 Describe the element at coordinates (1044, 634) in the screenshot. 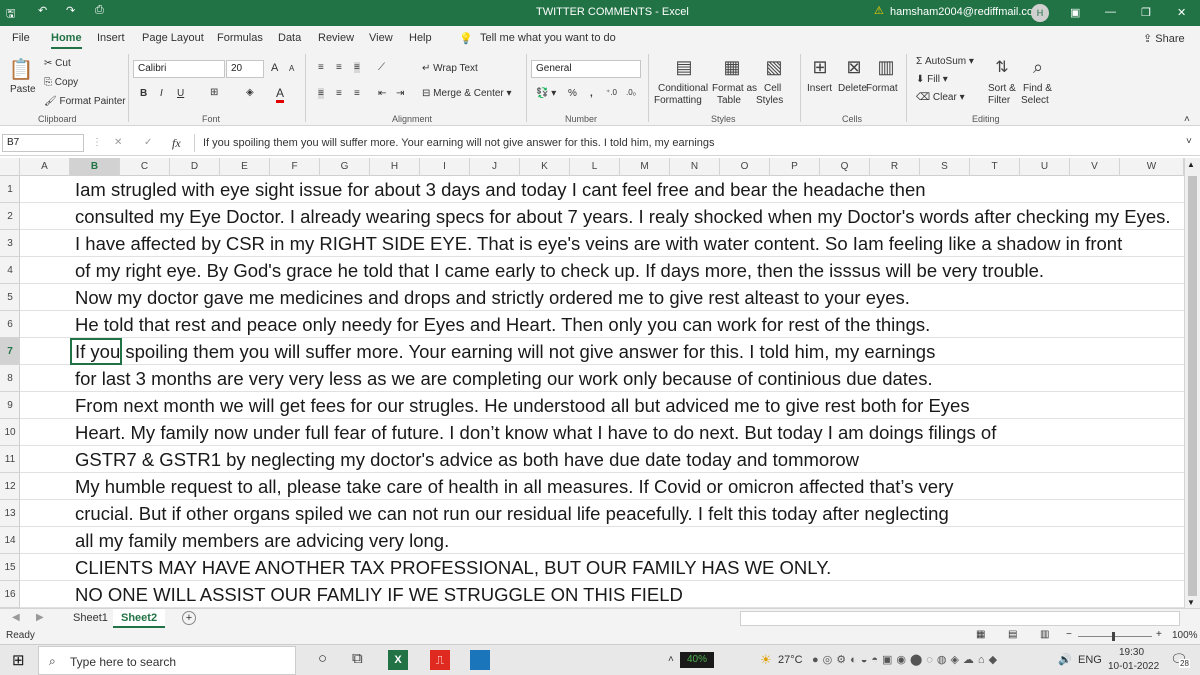

I see `page-break-icon: ▥` at that location.